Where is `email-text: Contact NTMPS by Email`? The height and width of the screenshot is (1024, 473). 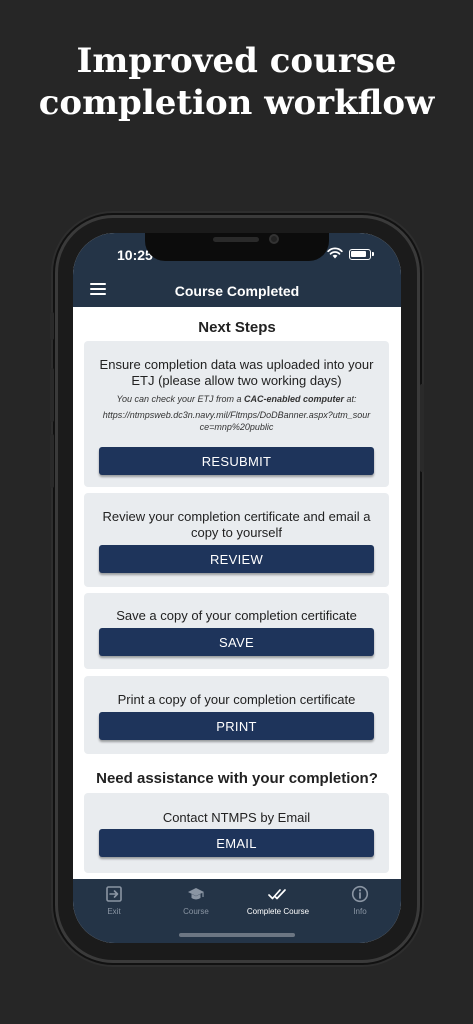 email-text: Contact NTMPS by Email is located at coordinates (236, 817).